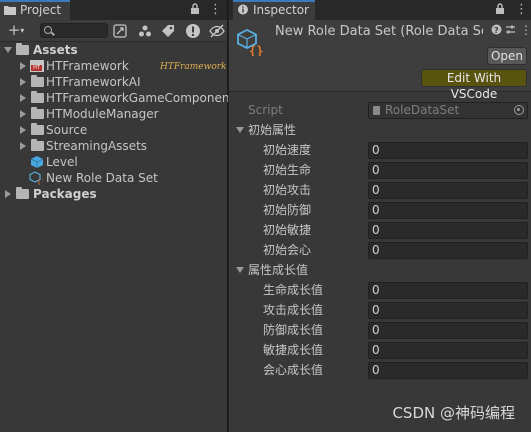 The width and height of the screenshot is (531, 432). I want to click on script-value: RoleDataSet, so click(422, 110).